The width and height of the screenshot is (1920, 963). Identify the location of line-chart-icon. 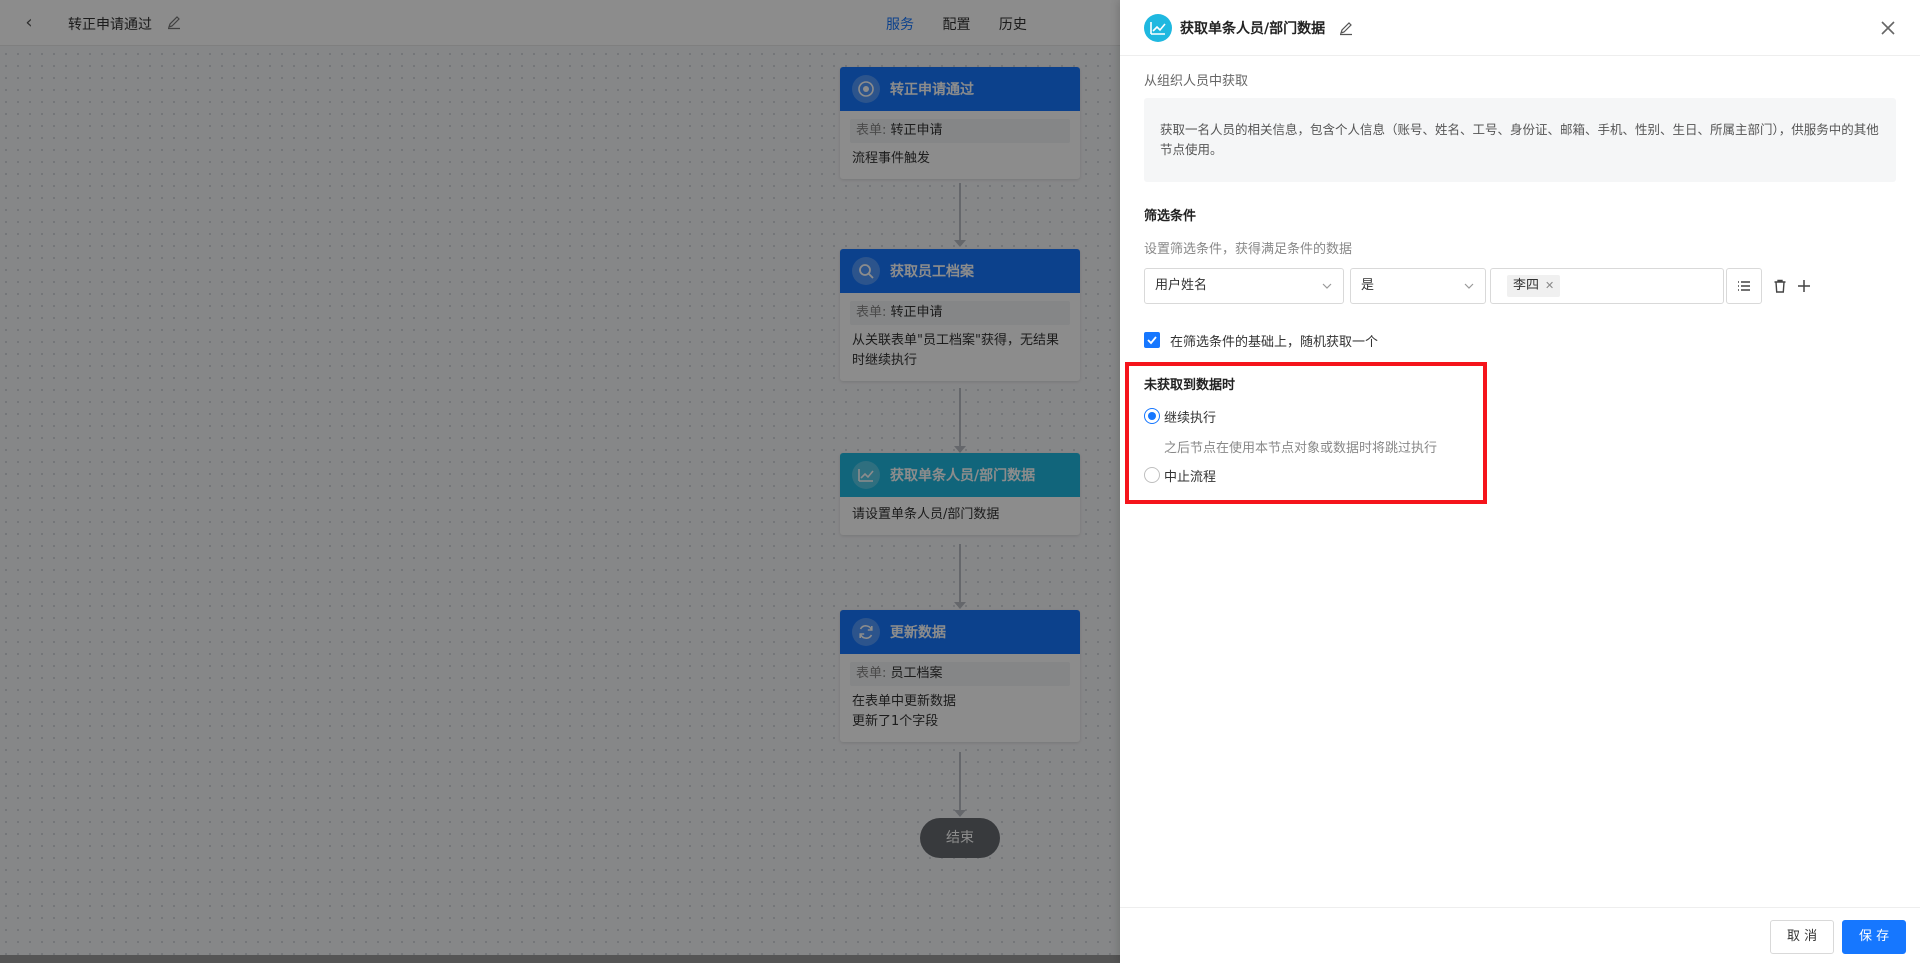
(1158, 28).